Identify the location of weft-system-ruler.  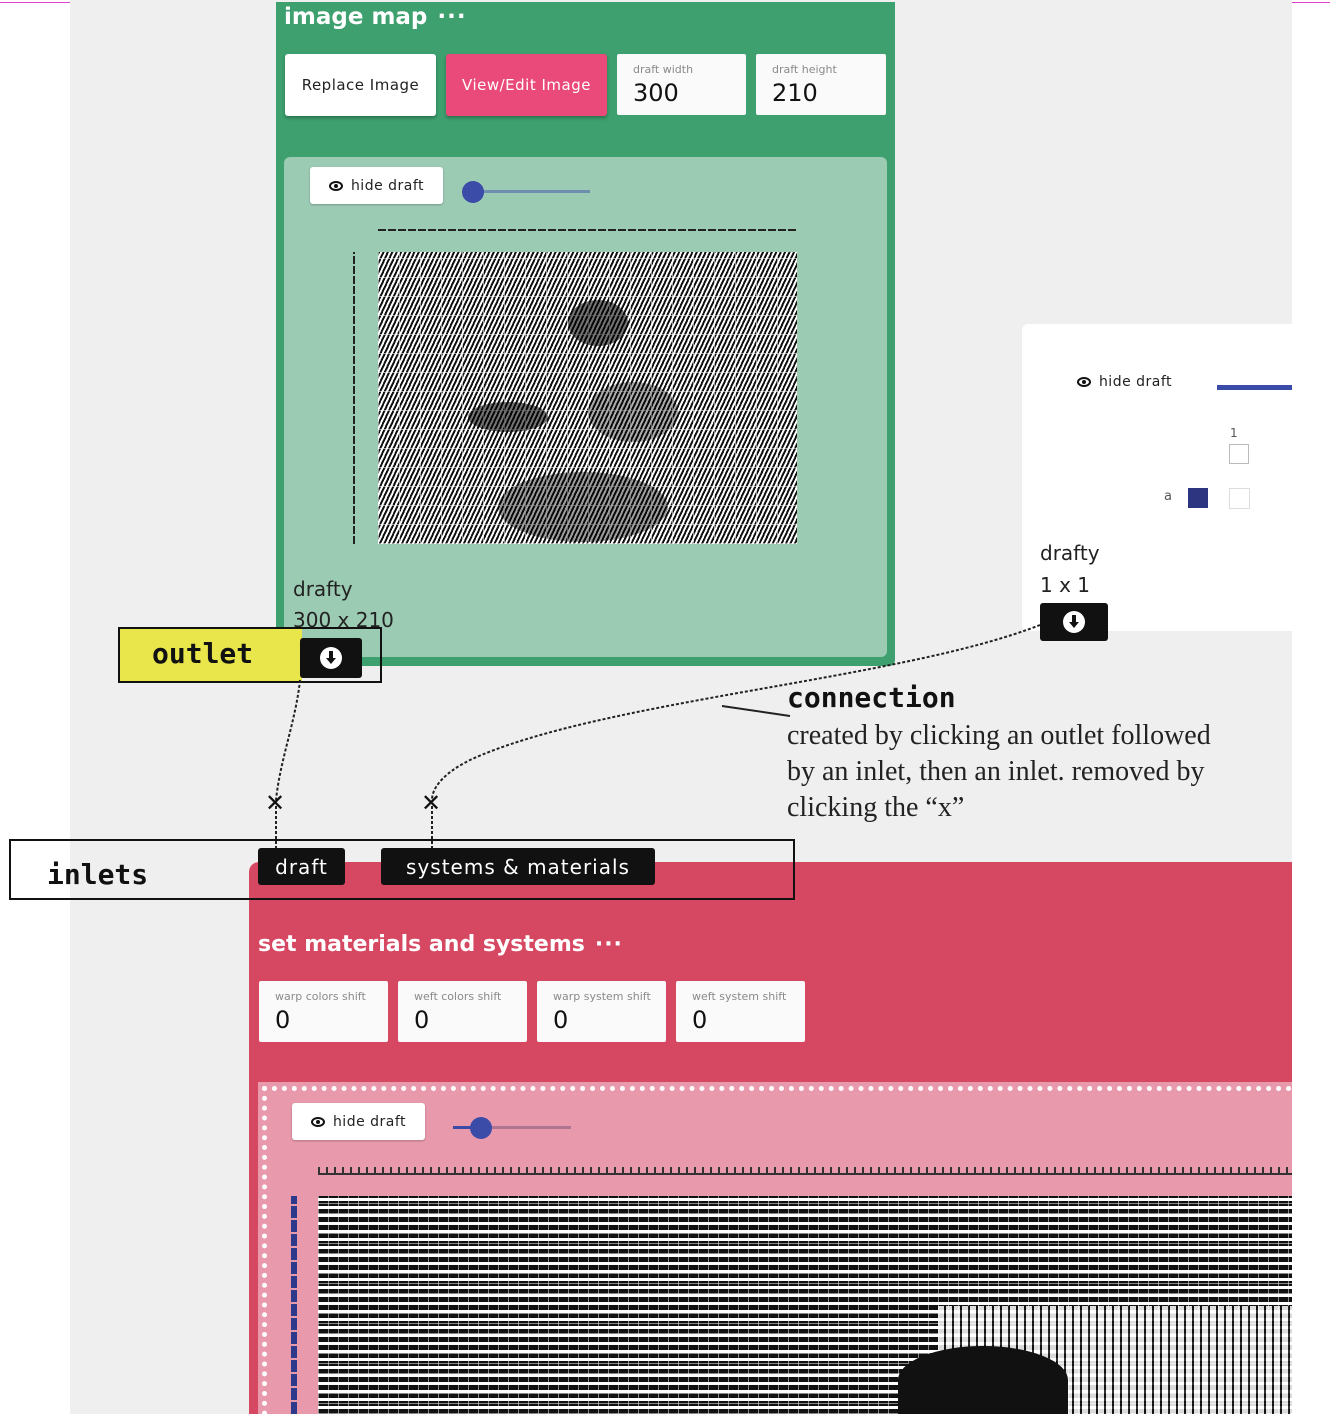
(294, 1305).